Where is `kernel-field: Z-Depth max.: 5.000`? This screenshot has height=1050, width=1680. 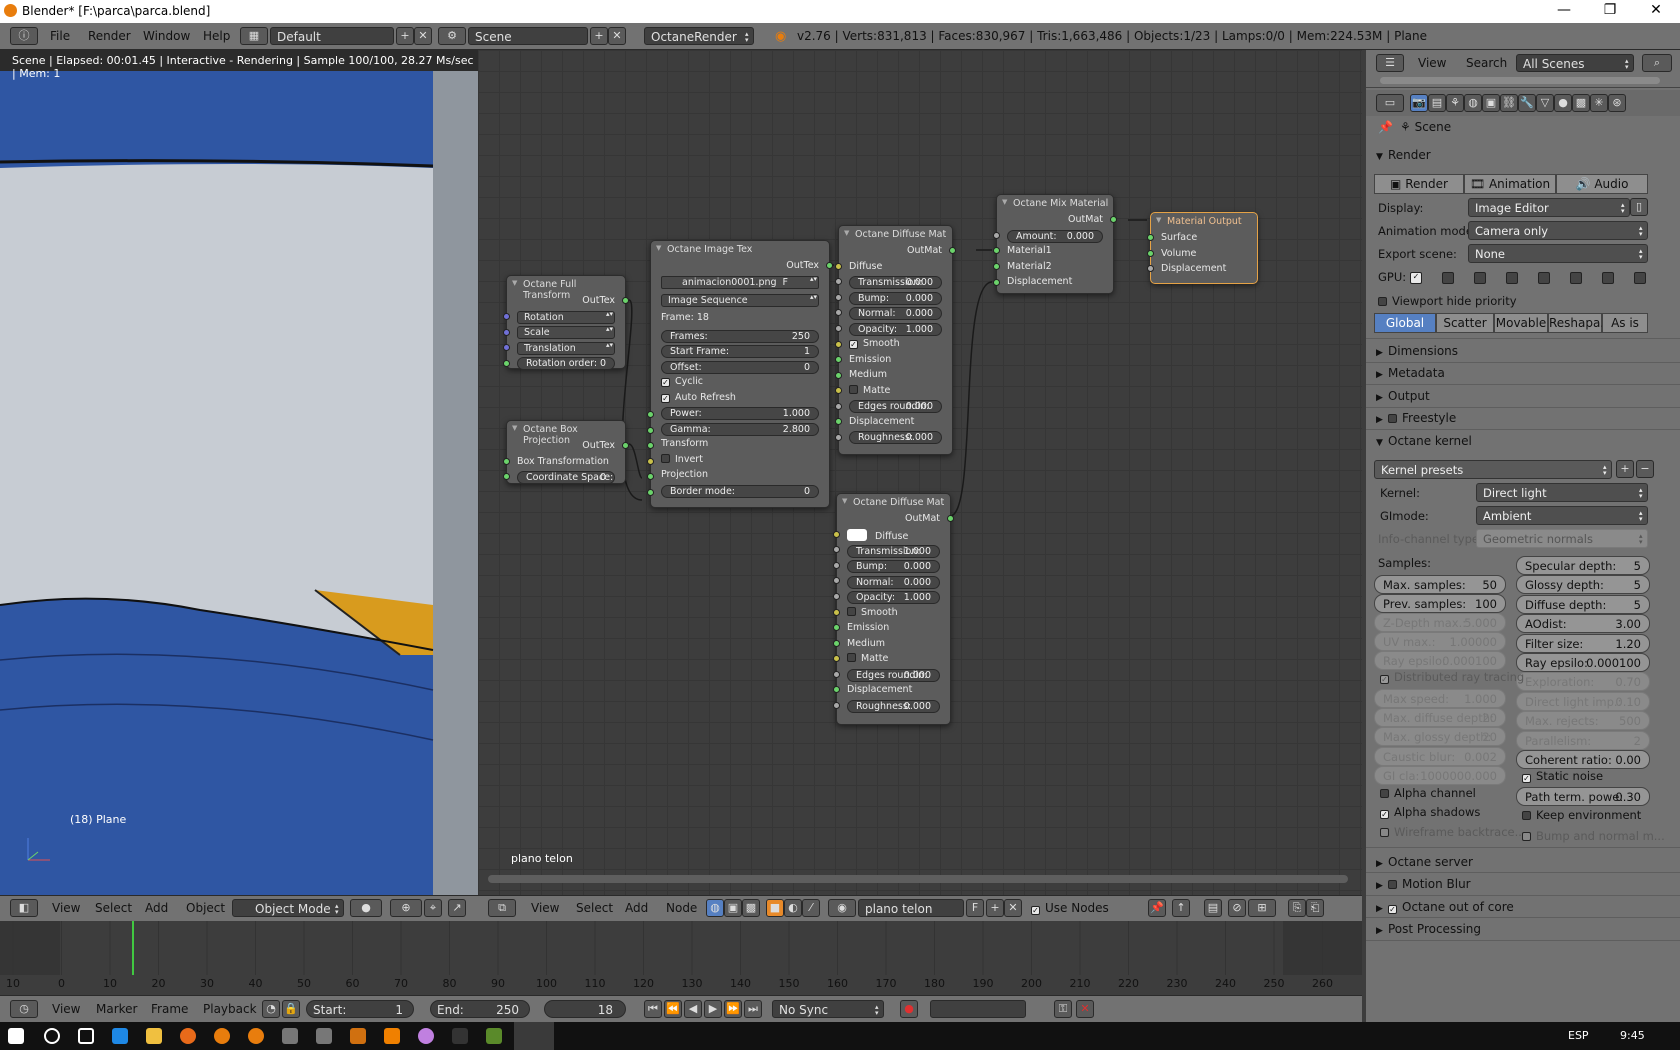 kernel-field: Z-Depth max.: 5.000 is located at coordinates (1440, 622).